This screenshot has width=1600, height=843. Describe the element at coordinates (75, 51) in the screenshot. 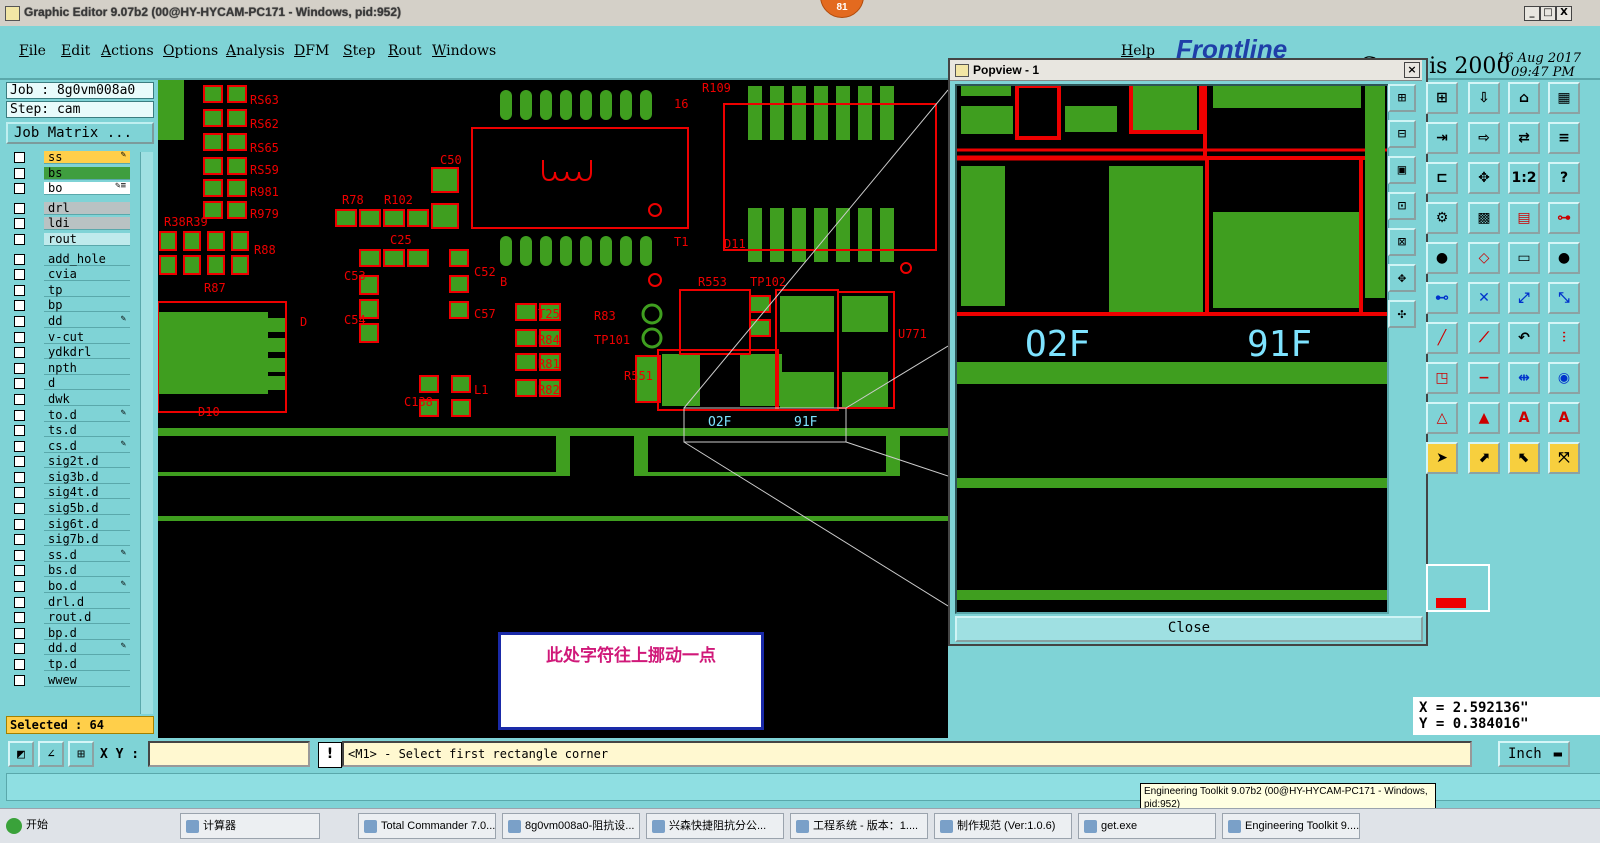

I see `menu-edit: Edit` at that location.